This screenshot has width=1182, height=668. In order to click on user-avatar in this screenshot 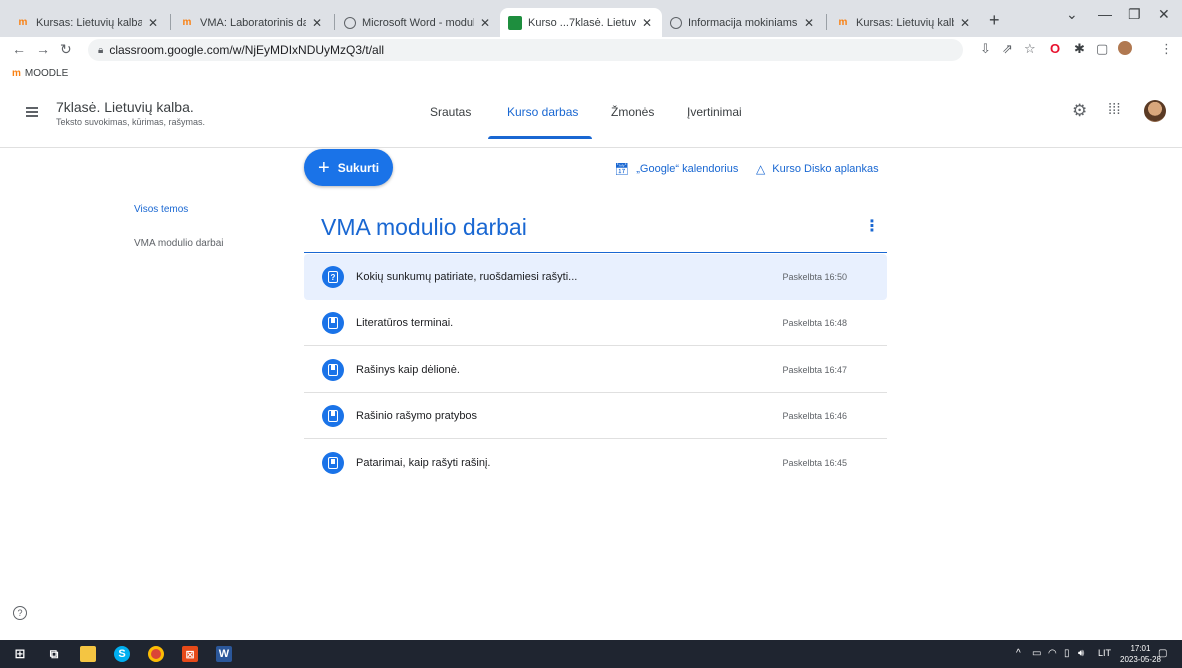, I will do `click(1155, 111)`.